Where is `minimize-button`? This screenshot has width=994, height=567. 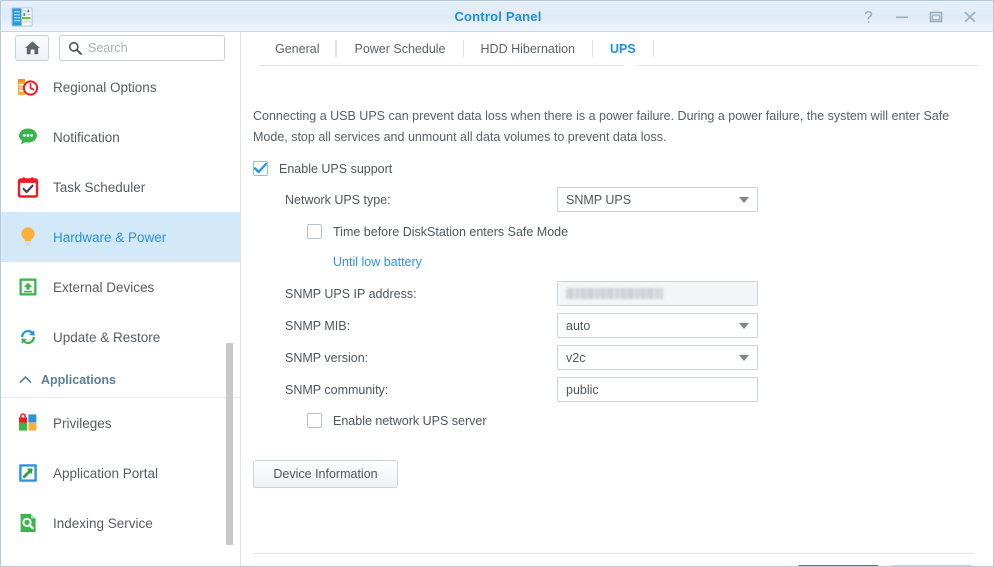 minimize-button is located at coordinates (902, 16).